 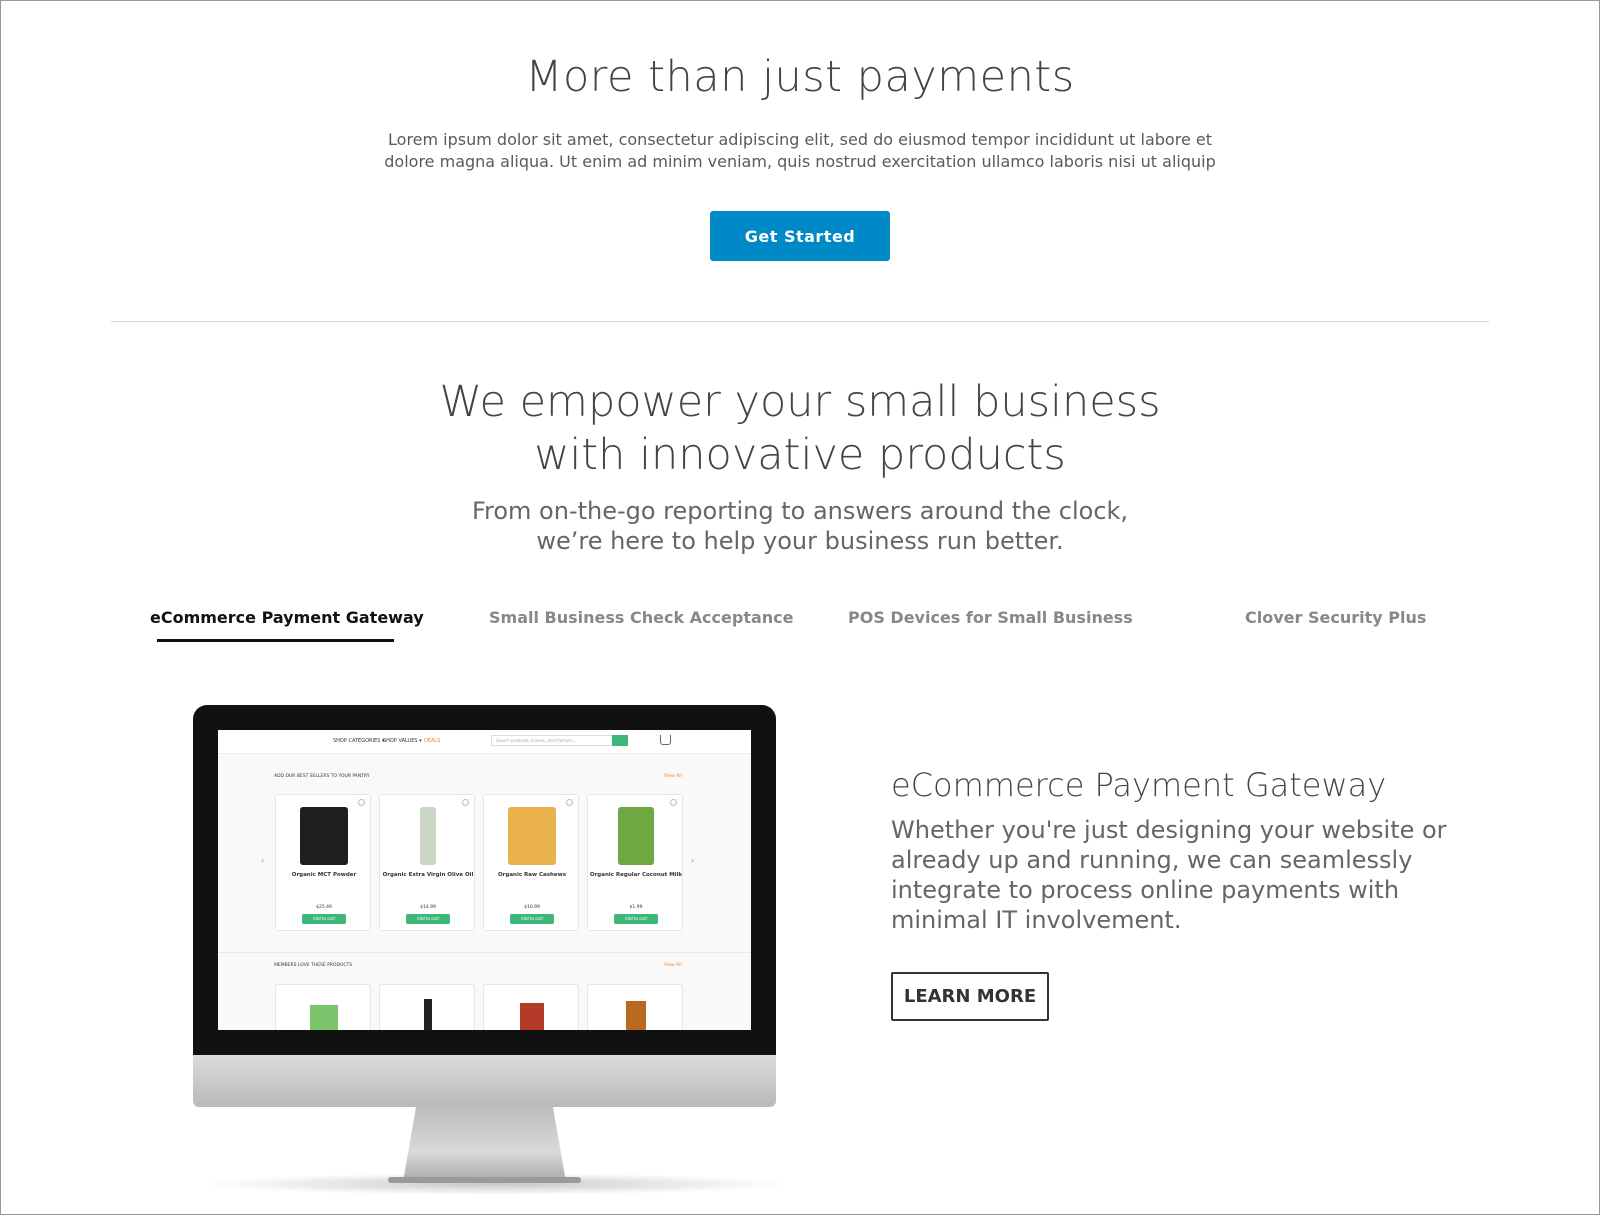 I want to click on tab-pos-devices: POS Devices for Small Business, so click(x=990, y=617).